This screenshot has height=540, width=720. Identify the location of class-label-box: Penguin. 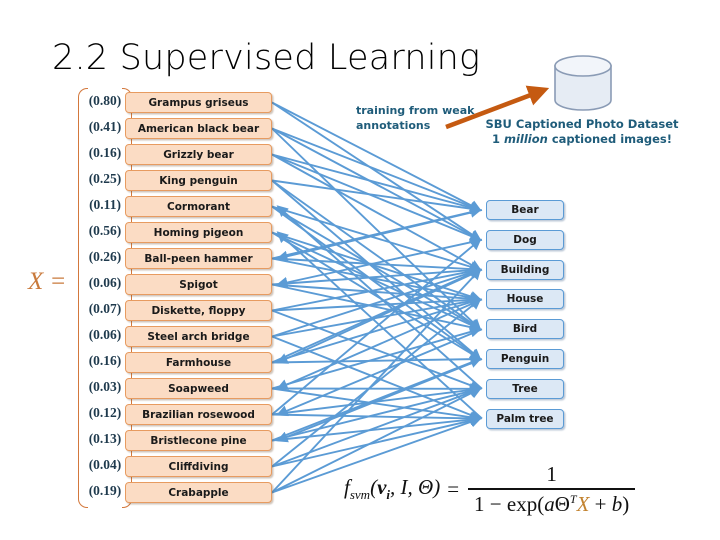
(525, 359).